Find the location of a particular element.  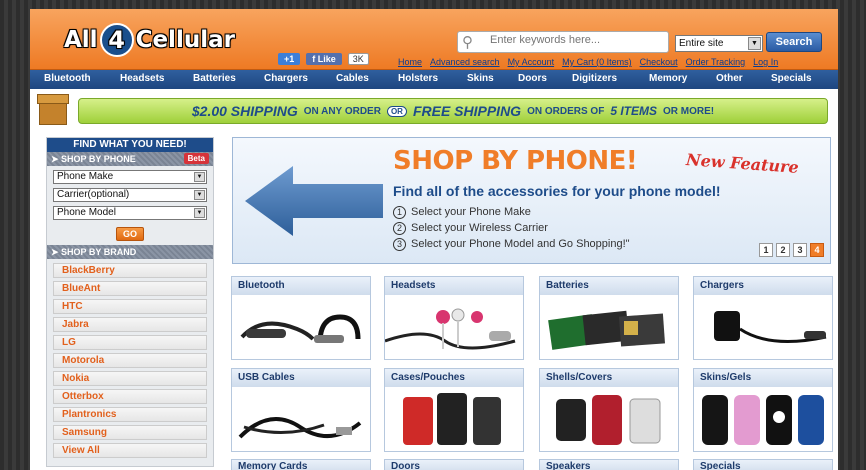

category-tile-speakers: Speakers is located at coordinates (609, 464).